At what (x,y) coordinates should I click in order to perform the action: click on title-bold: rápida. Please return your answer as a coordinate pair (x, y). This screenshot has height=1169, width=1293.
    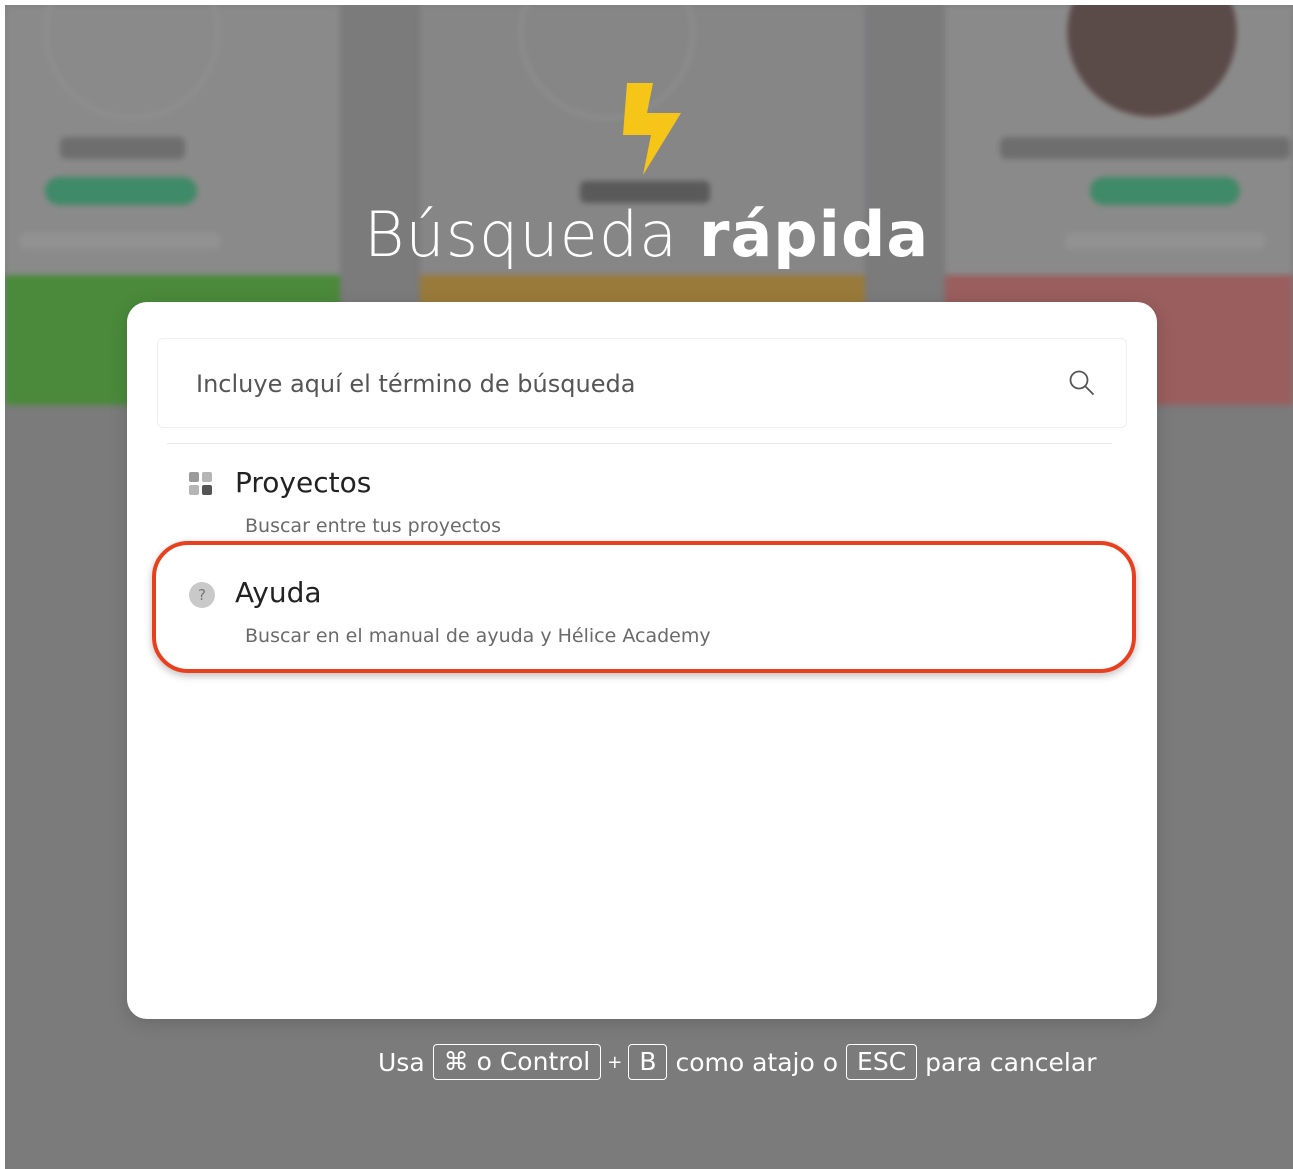
    Looking at the image, I should click on (814, 234).